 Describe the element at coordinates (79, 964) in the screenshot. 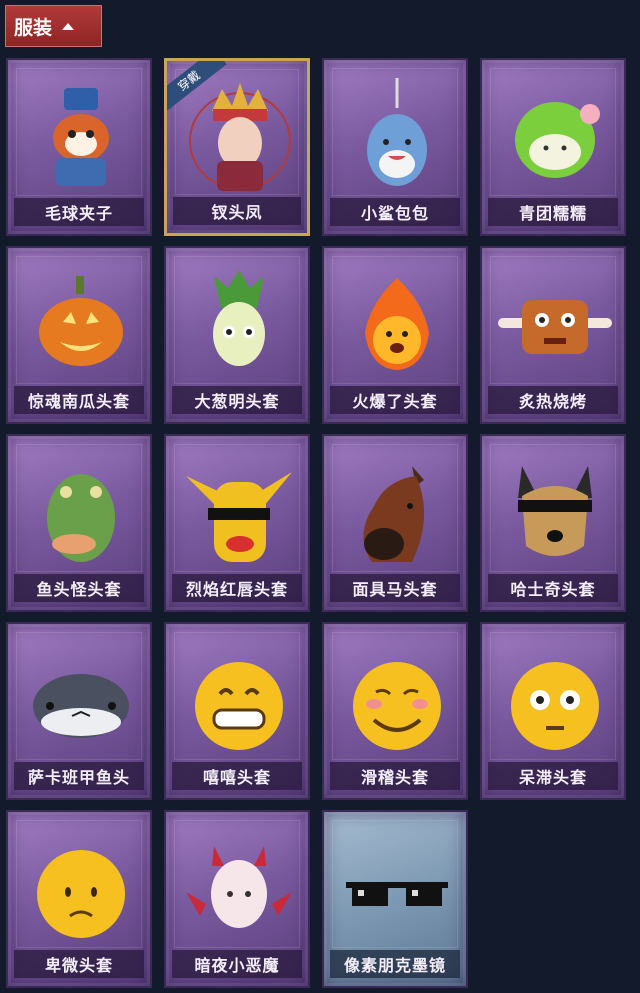

I see `item-label: 卑微头套` at that location.